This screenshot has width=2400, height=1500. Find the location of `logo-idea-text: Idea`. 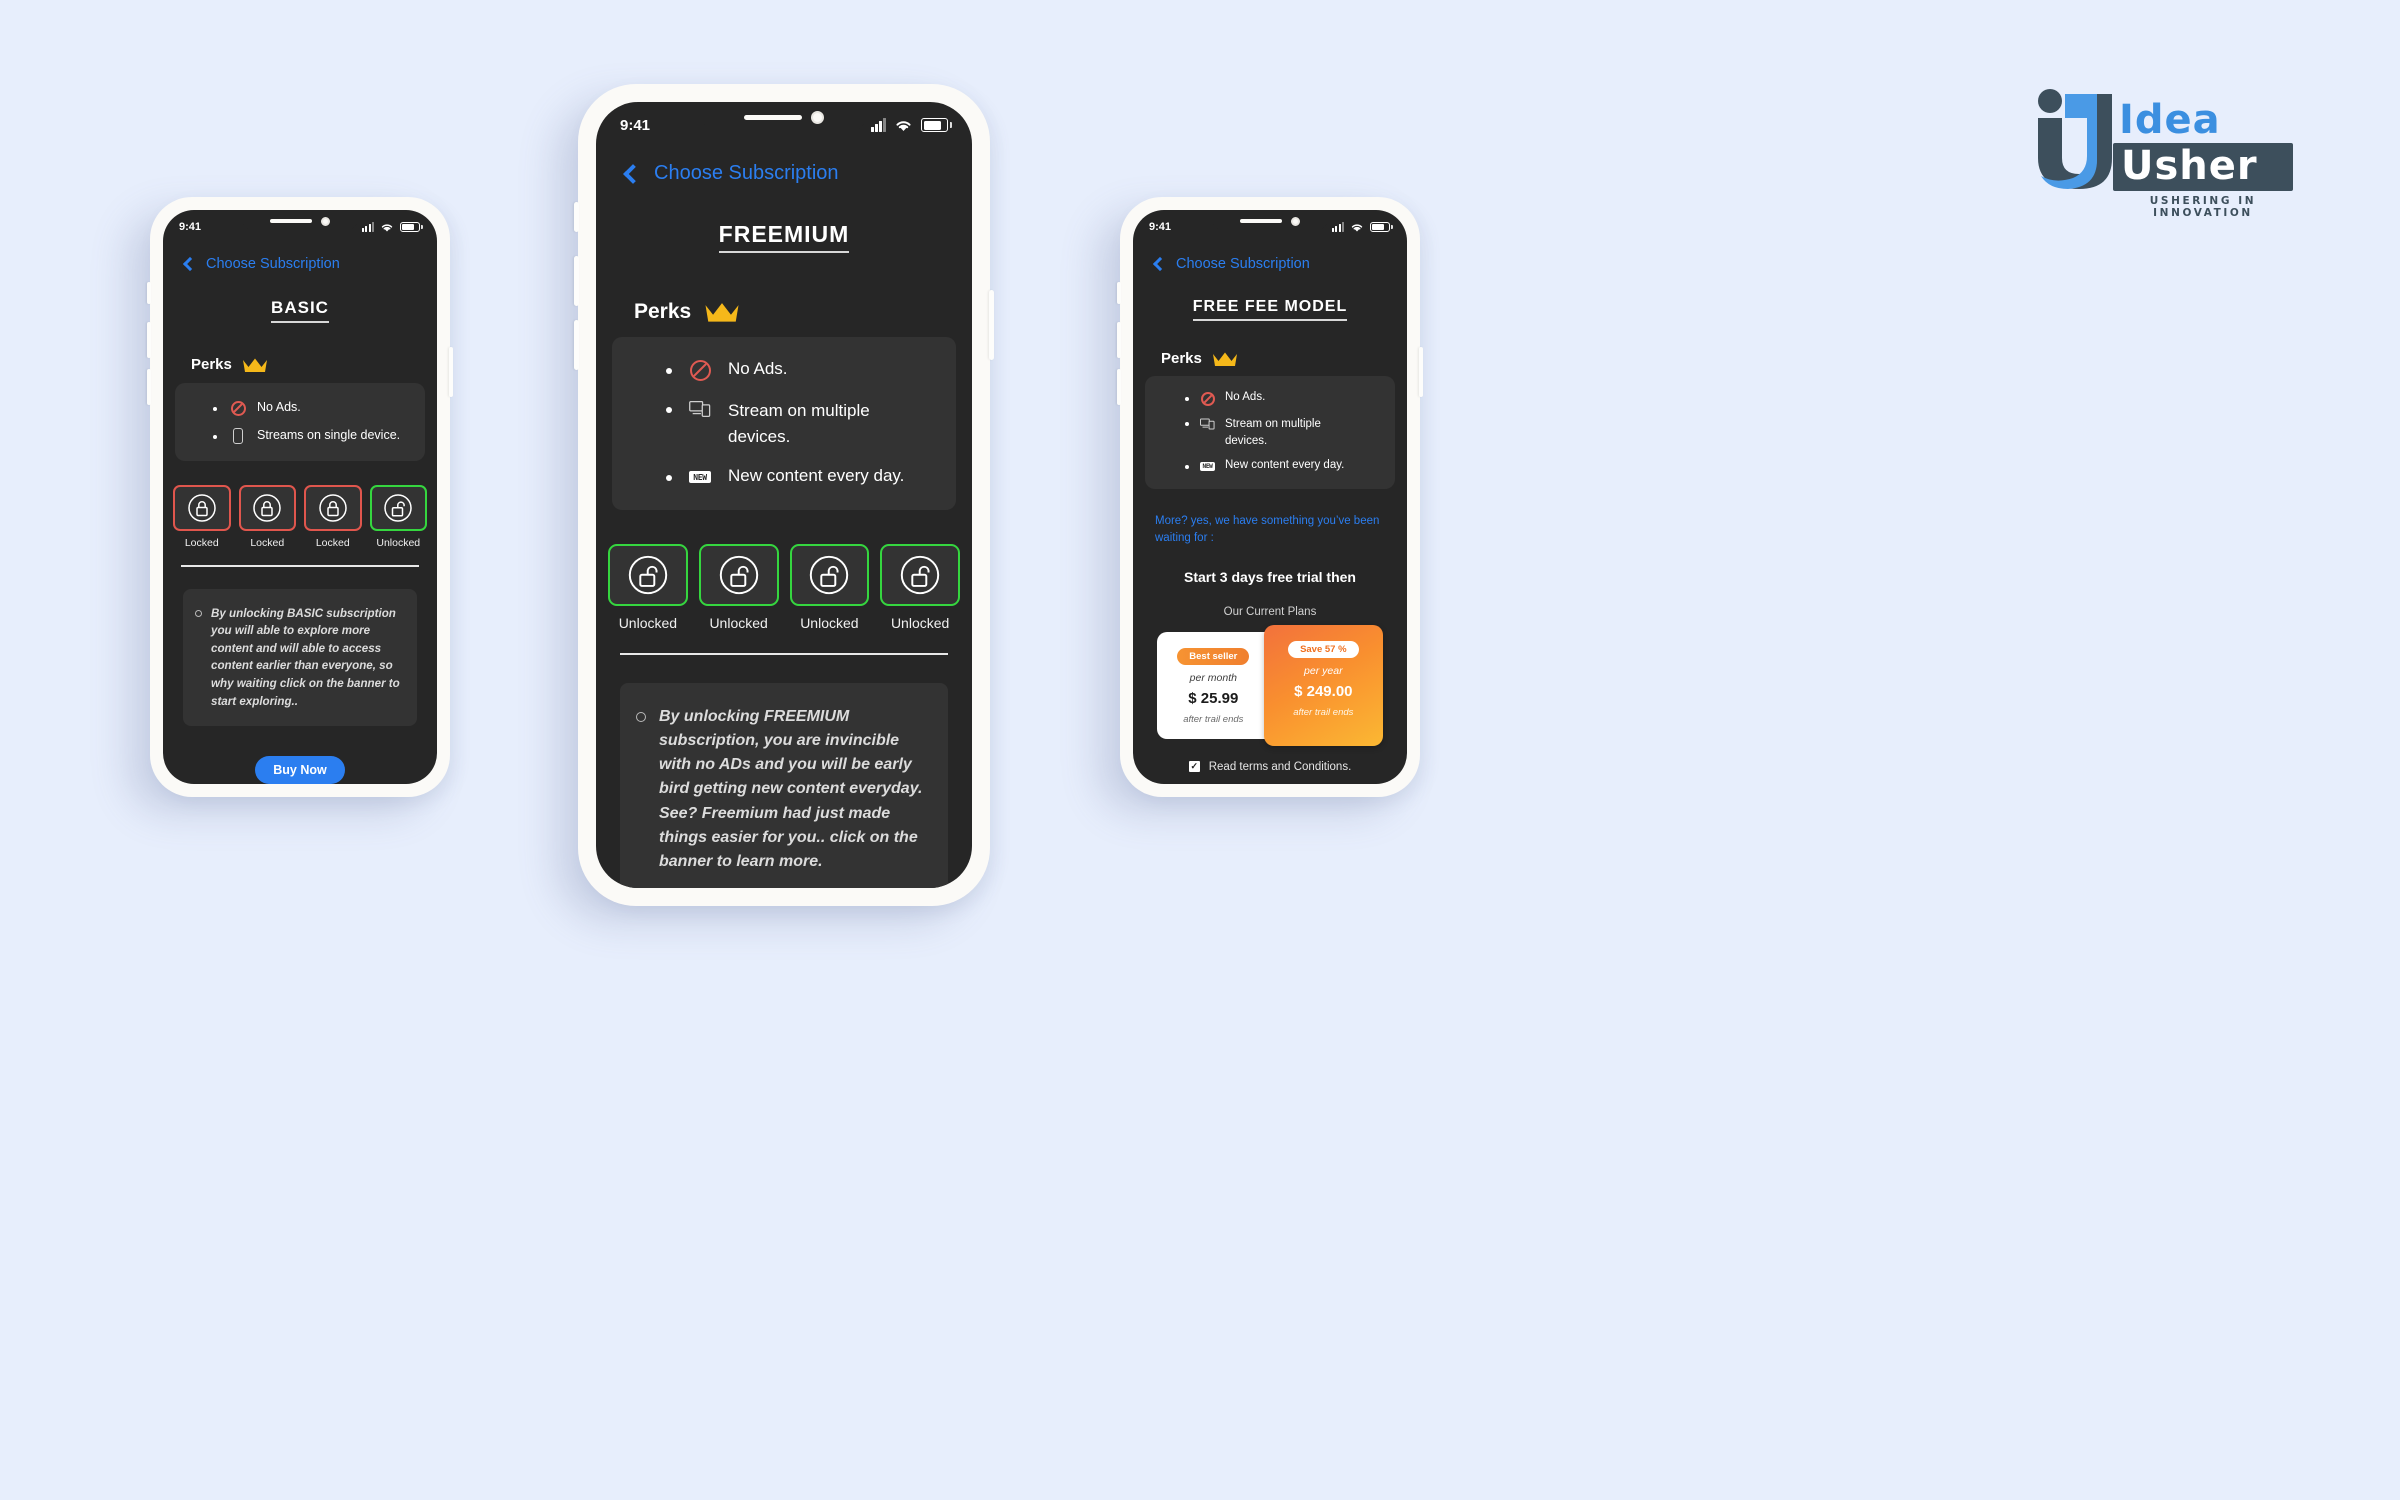

logo-idea-text: Idea is located at coordinates (2170, 120).